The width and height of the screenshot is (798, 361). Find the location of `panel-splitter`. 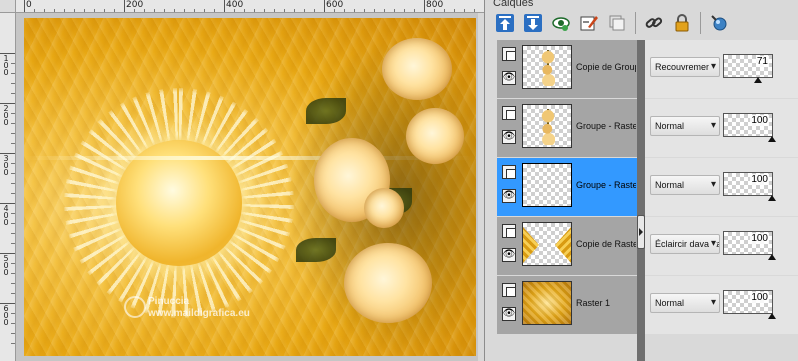

panel-splitter is located at coordinates (641, 200).